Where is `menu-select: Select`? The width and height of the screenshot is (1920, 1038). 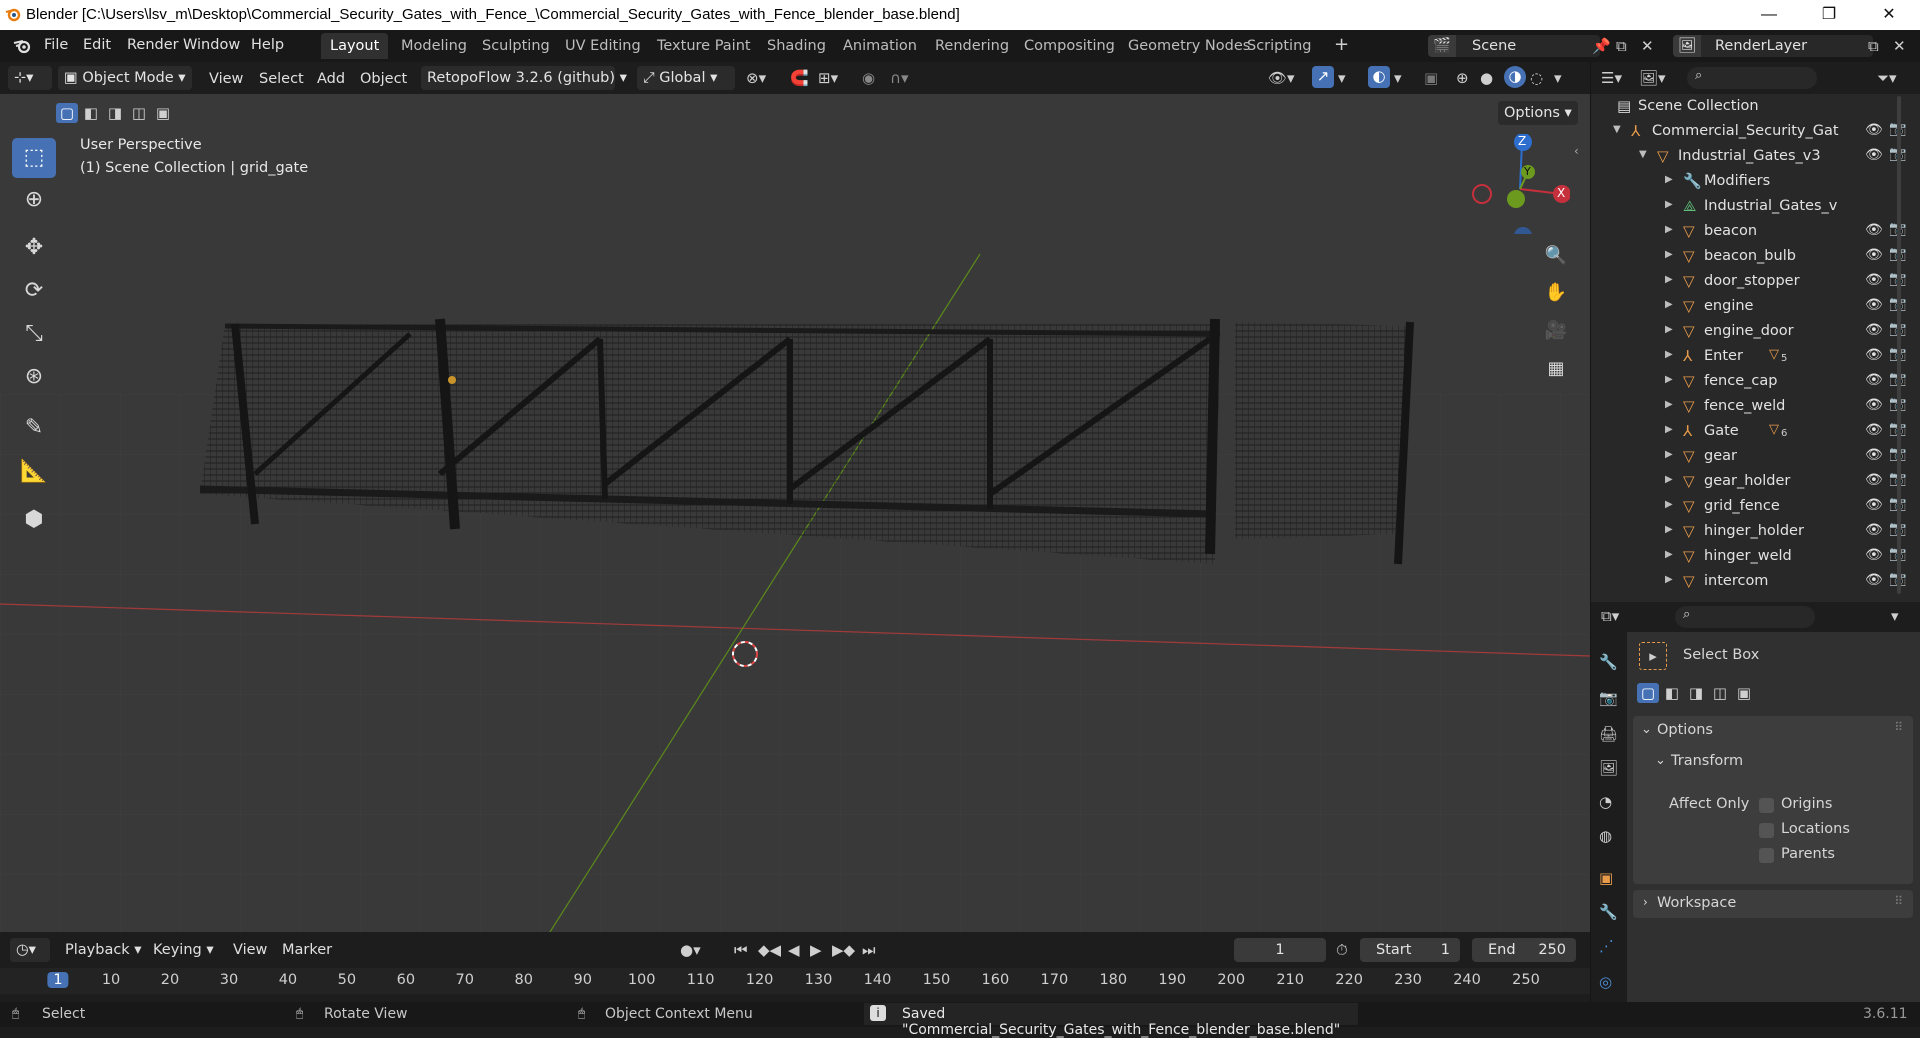
menu-select: Select is located at coordinates (281, 79).